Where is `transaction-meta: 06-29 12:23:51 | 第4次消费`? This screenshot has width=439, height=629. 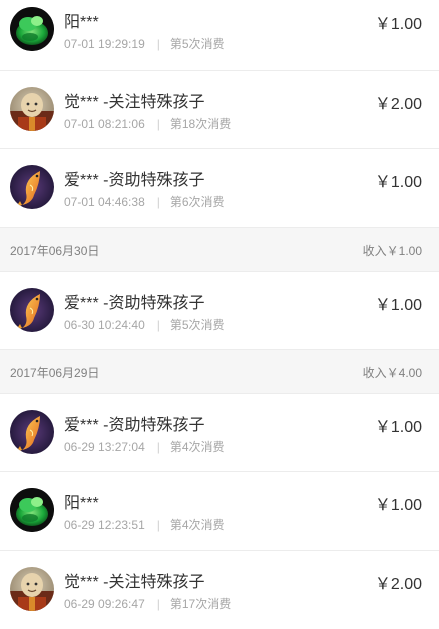
transaction-meta: 06-29 12:23:51 | 第4次消费 is located at coordinates (144, 524).